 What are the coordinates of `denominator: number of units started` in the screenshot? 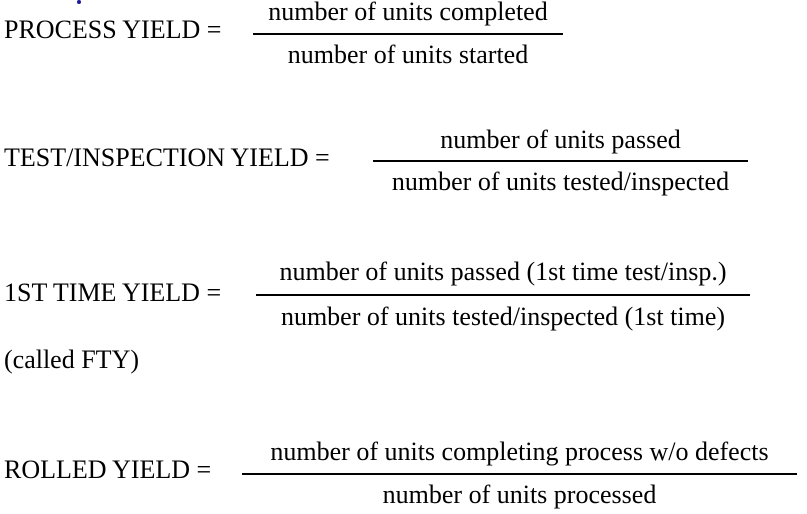 It's located at (408, 54).